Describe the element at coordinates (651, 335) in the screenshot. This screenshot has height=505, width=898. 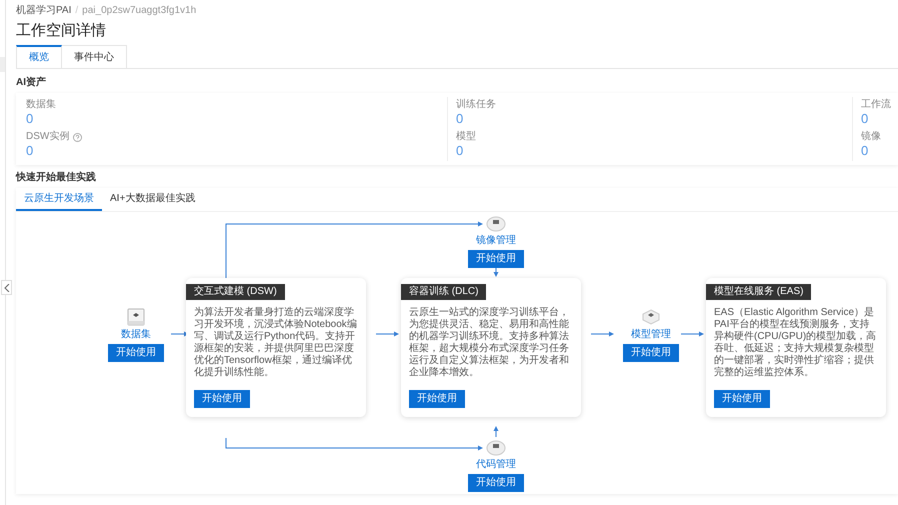
I see `node-label: 模型管理` at that location.